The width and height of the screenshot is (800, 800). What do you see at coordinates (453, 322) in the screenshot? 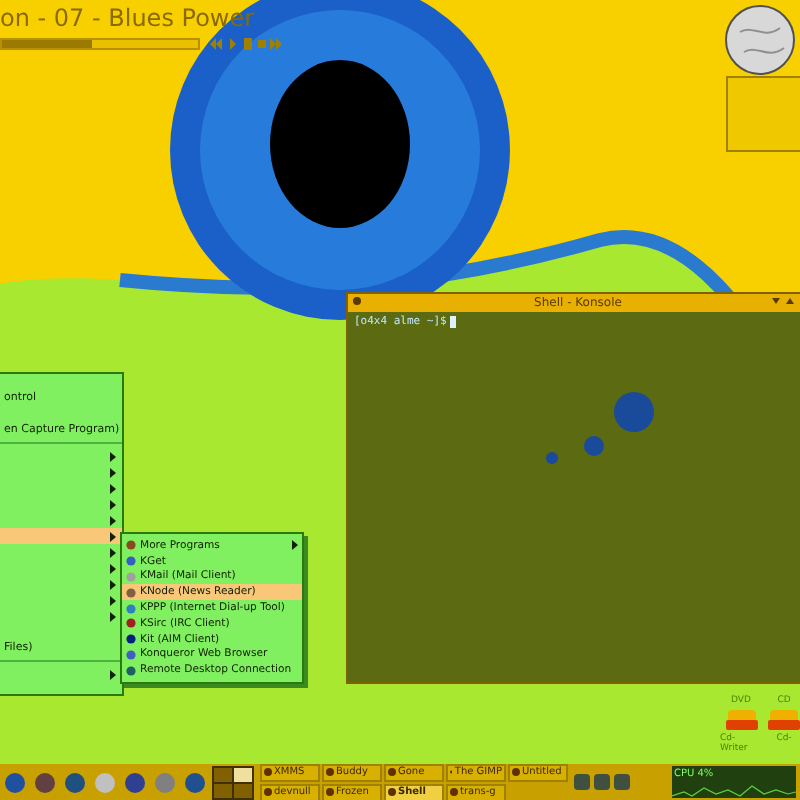
I see `text-cursor` at bounding box center [453, 322].